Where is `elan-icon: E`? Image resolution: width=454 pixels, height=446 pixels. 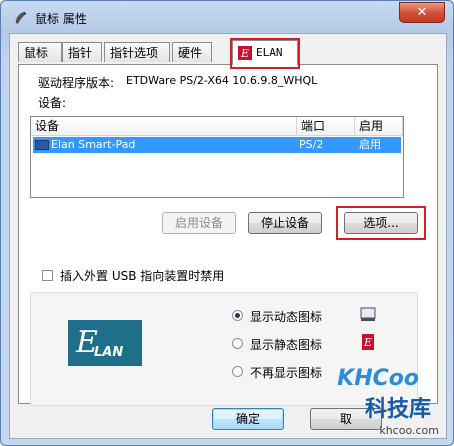 elan-icon: E is located at coordinates (245, 53).